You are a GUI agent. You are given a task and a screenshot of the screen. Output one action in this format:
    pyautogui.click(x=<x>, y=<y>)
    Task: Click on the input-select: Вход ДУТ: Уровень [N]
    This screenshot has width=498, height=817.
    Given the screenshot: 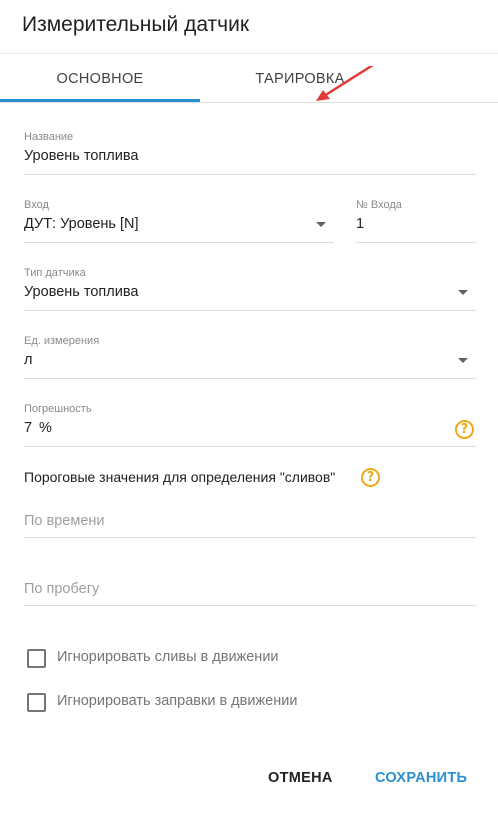 What is the action you would take?
    pyautogui.click(x=179, y=221)
    